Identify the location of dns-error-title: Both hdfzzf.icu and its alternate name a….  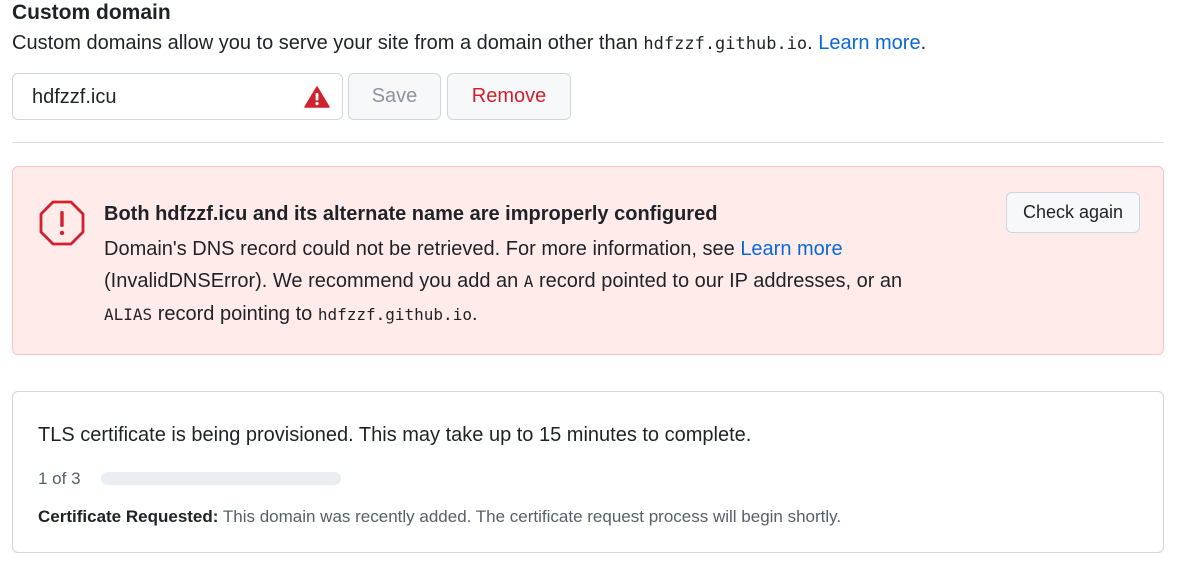
(411, 214).